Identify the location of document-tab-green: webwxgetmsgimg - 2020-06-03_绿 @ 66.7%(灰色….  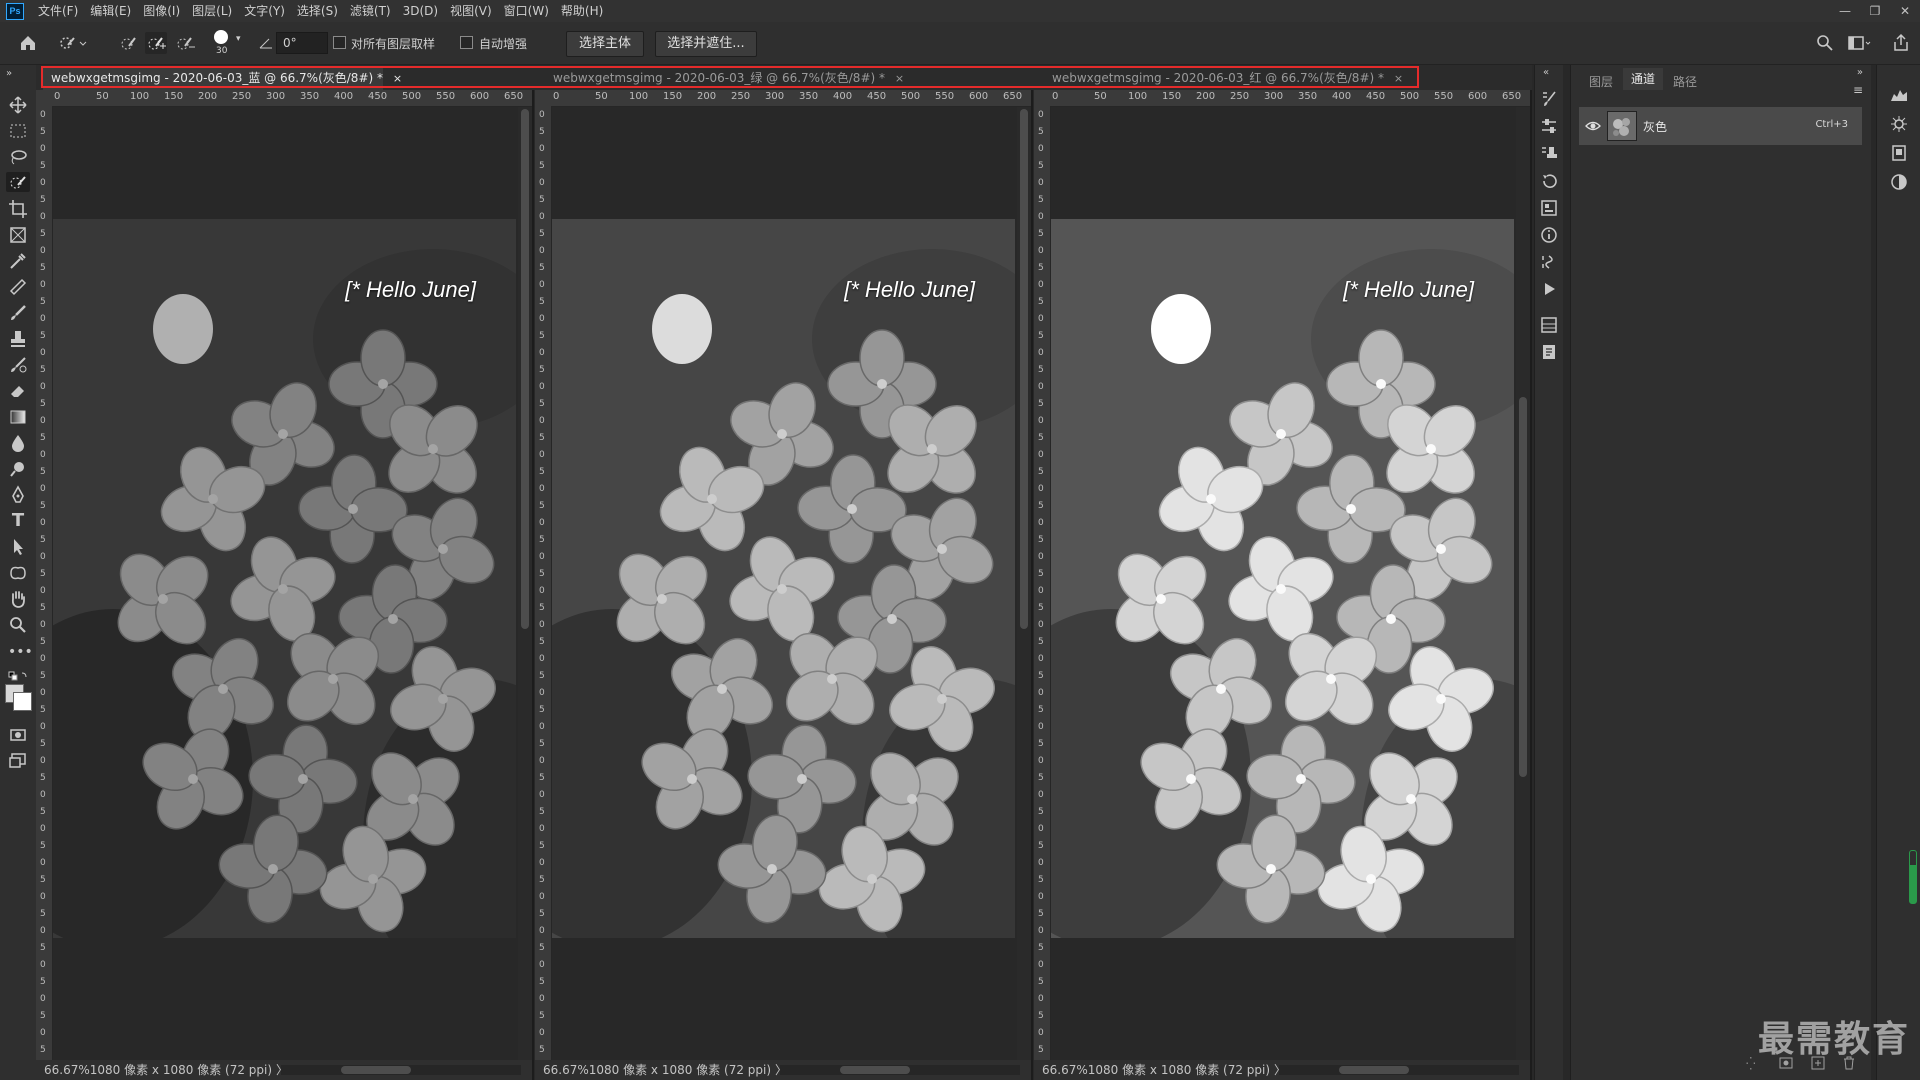
(724, 78).